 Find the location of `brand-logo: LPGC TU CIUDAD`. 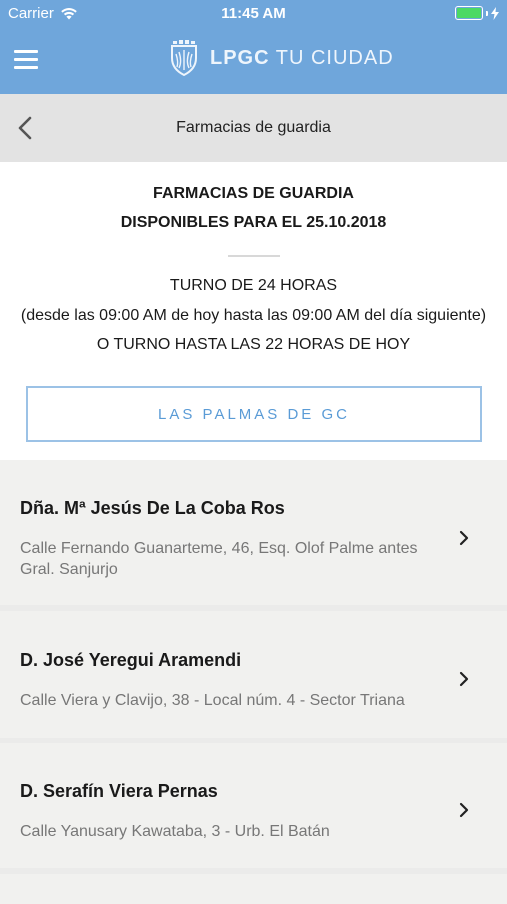

brand-logo: LPGC TU CIUDAD is located at coordinates (282, 58).